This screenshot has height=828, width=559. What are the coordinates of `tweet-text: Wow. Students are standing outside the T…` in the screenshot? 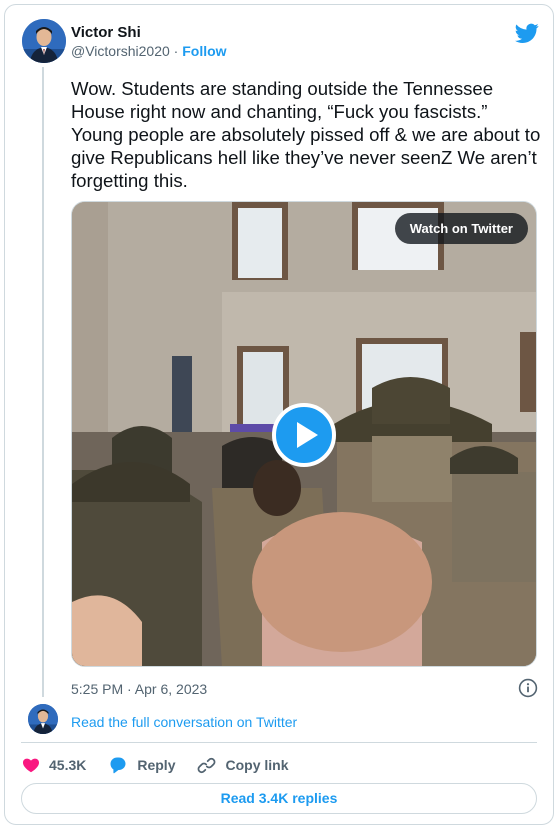 It's located at (306, 134).